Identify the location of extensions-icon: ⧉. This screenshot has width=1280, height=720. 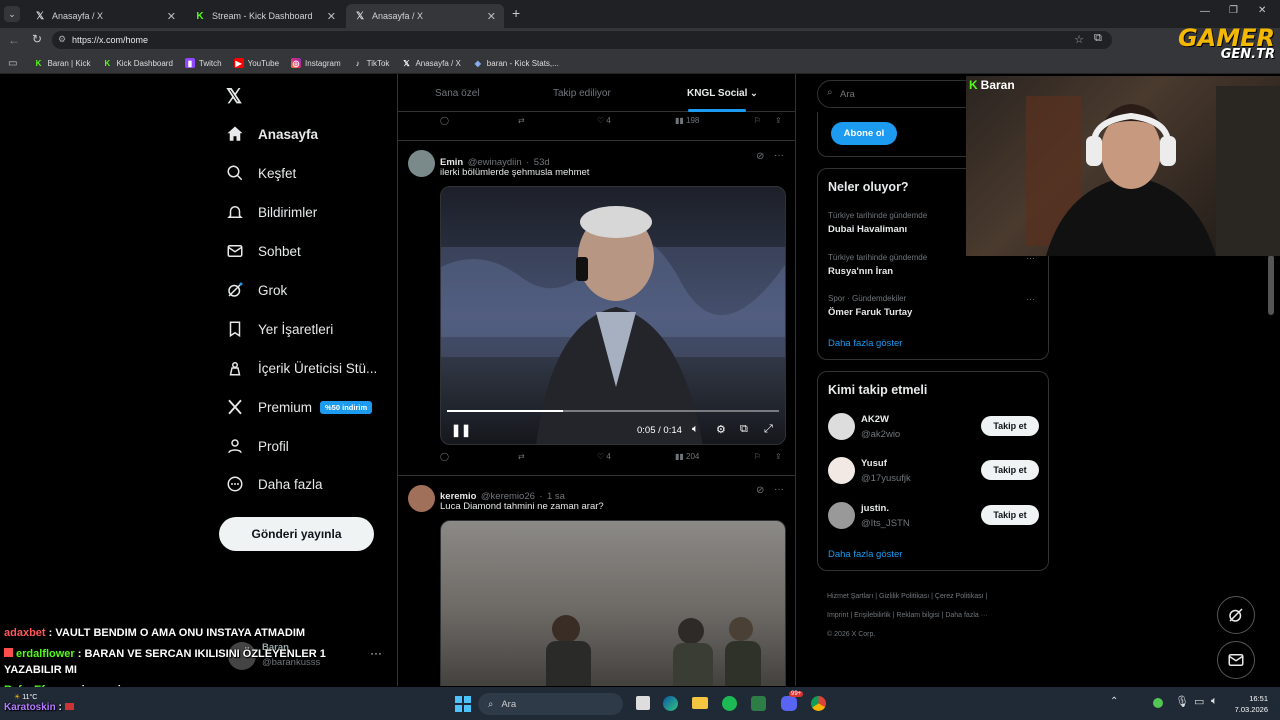
(1098, 38).